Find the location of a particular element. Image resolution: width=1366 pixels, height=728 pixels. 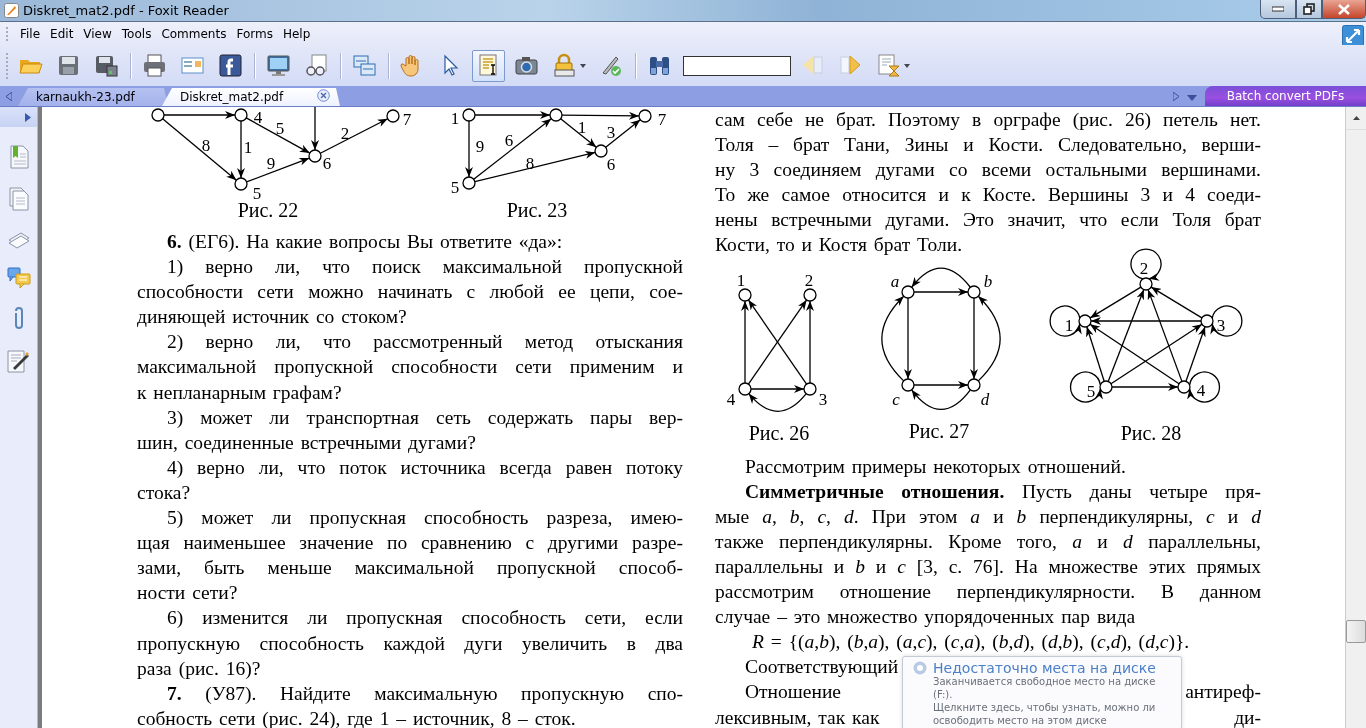

node-label: b is located at coordinates (988, 281).